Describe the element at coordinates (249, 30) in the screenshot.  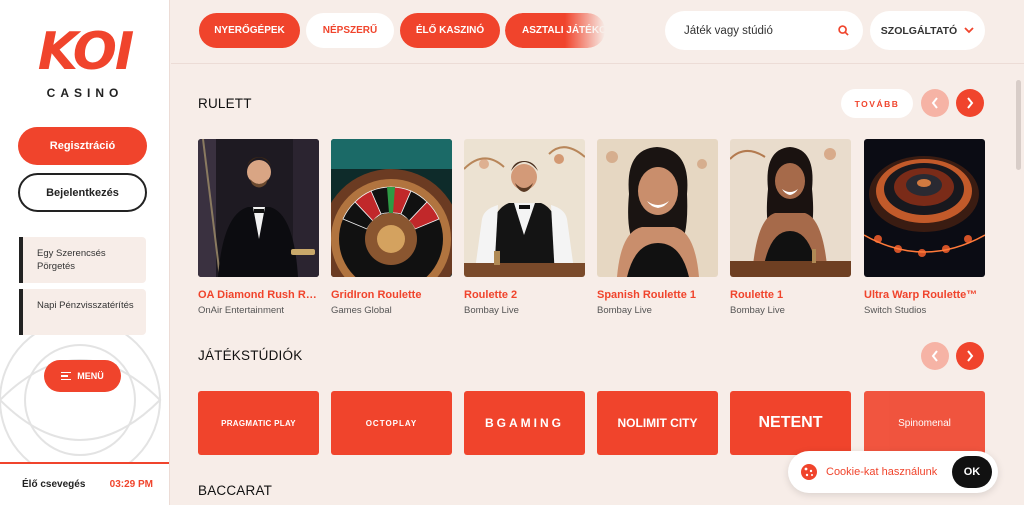
I see `chip-slots: NYERŐGÉPEK` at that location.